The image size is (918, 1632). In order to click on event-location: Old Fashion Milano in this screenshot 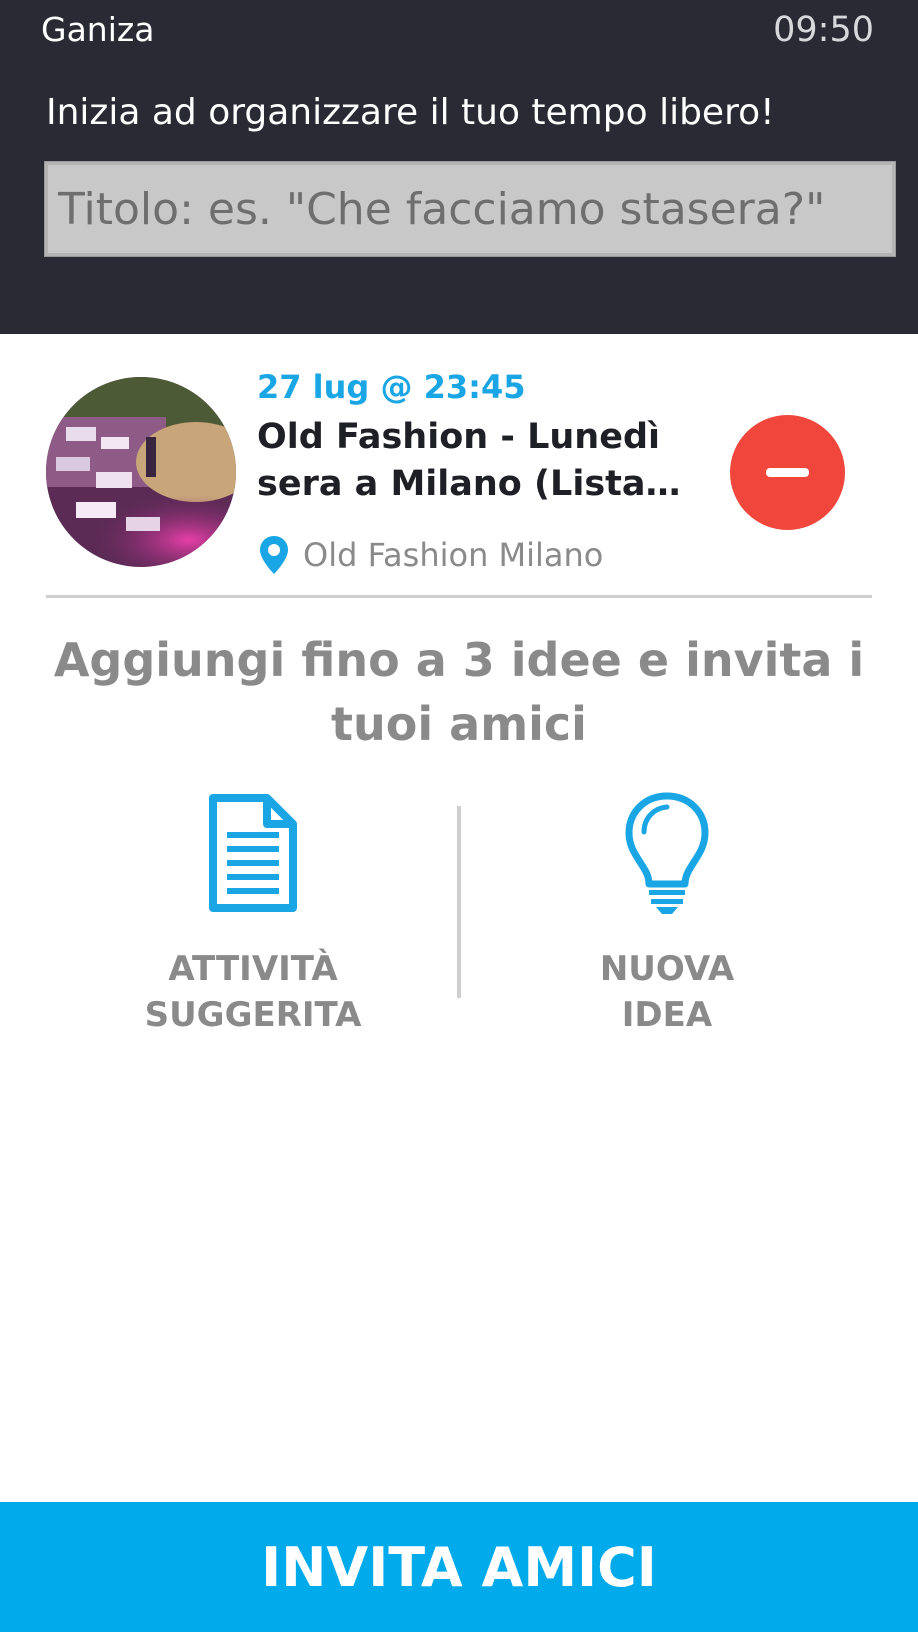, I will do `click(430, 555)`.